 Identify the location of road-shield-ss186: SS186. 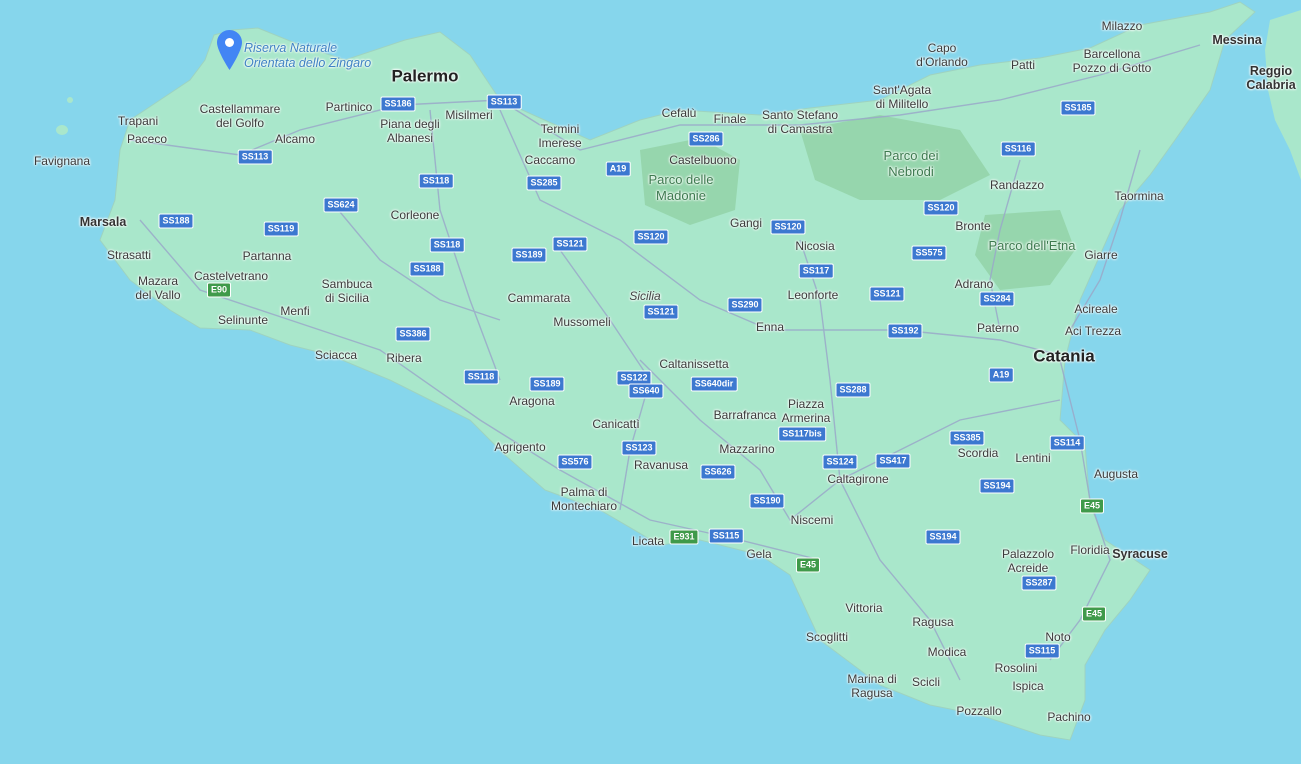
(398, 104).